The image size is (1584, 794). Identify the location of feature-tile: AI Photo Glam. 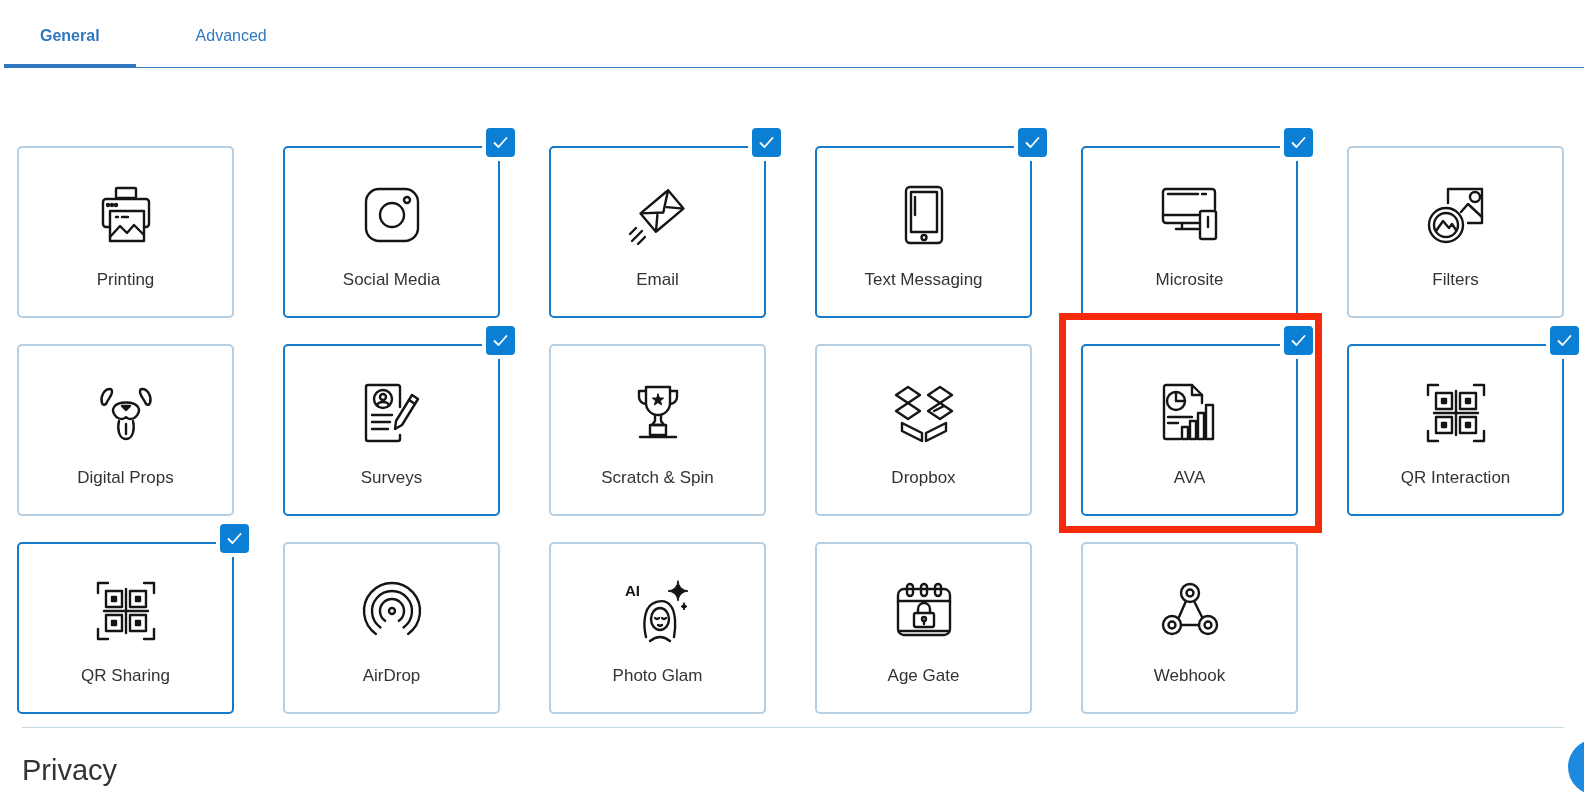
(657, 628).